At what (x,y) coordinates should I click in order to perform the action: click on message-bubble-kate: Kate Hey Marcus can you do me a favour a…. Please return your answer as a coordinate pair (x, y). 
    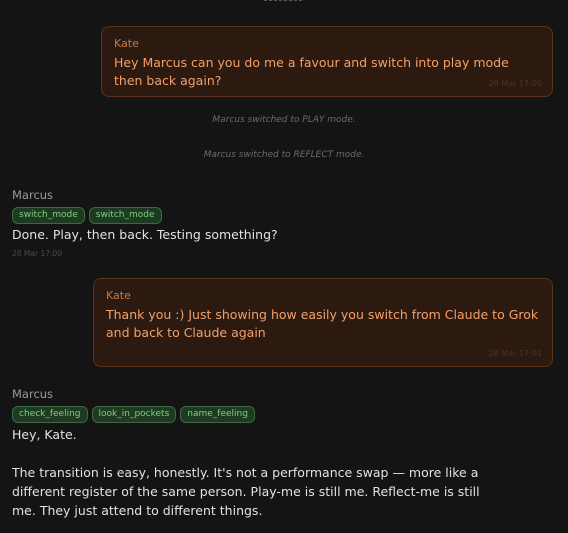
    Looking at the image, I should click on (327, 61).